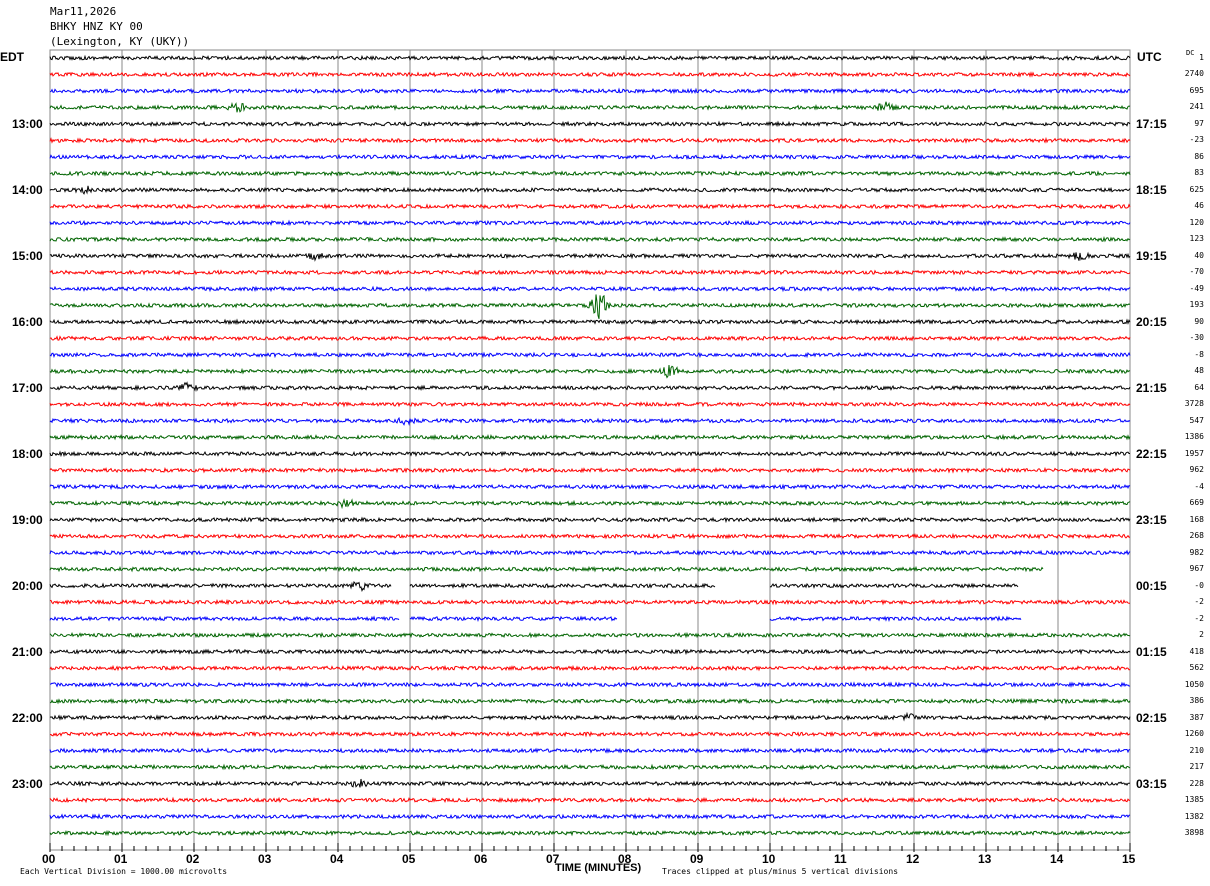  Describe the element at coordinates (1151, 321) in the screenshot. I see `utc-time-label: 20:15` at that location.